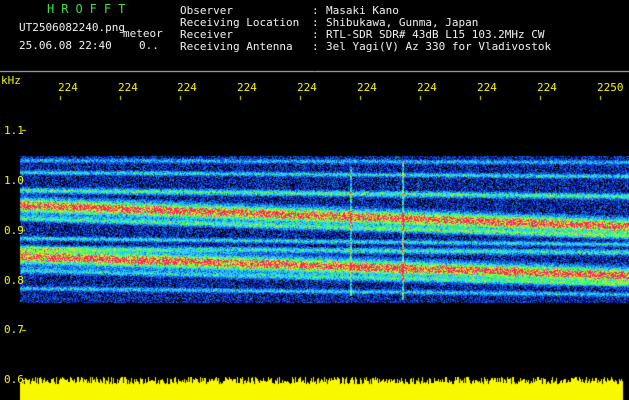  What do you see at coordinates (90, 9) in the screenshot?
I see `app-title: HROFFT` at bounding box center [90, 9].